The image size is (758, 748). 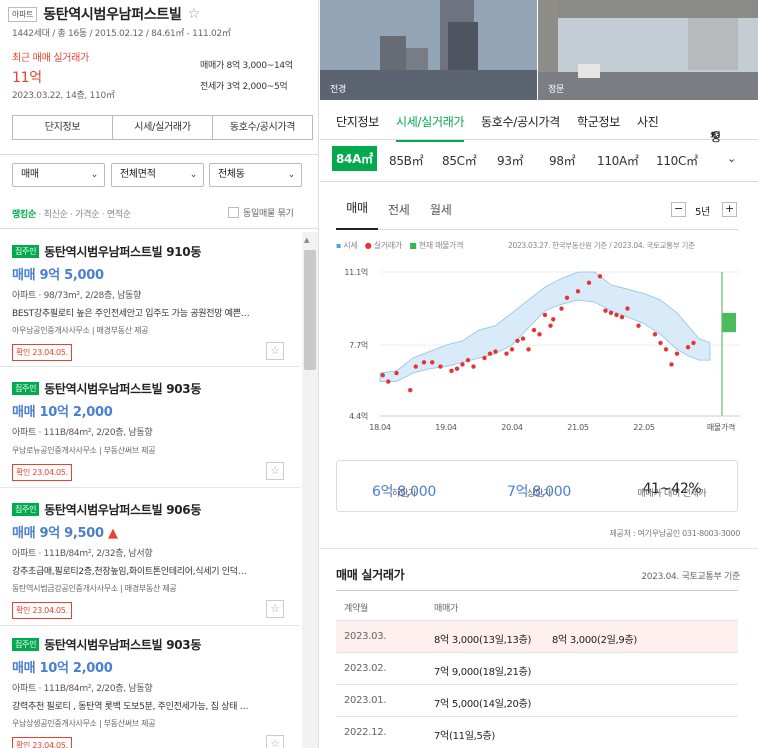 I want to click on legend-deals: 실거래가, so click(x=388, y=245).